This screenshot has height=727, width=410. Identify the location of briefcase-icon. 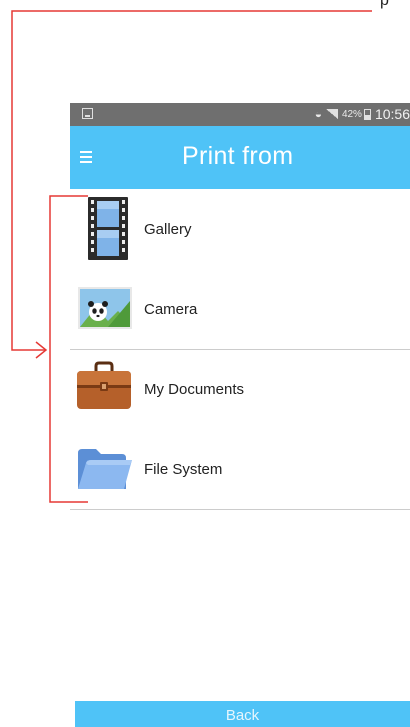
(104, 385).